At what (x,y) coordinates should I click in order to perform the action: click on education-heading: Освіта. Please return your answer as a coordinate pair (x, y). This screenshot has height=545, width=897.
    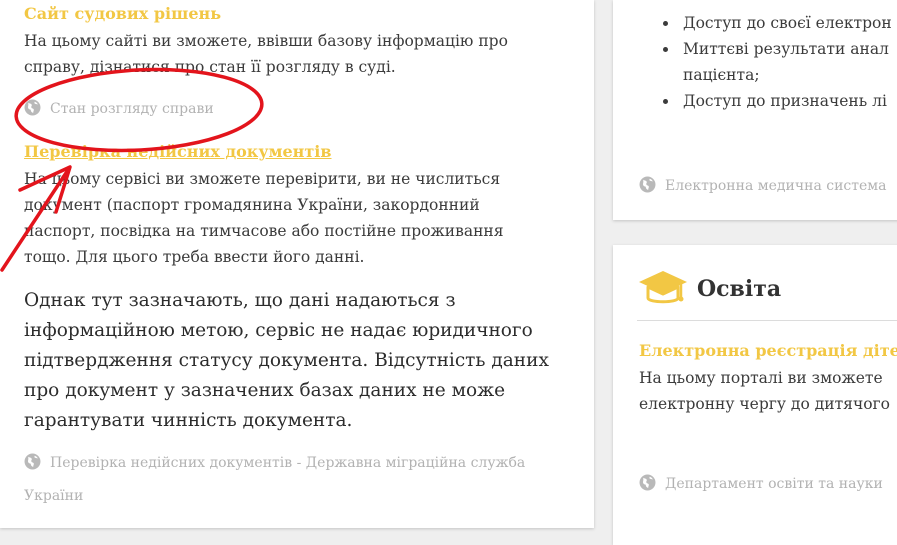
    Looking at the image, I should click on (709, 289).